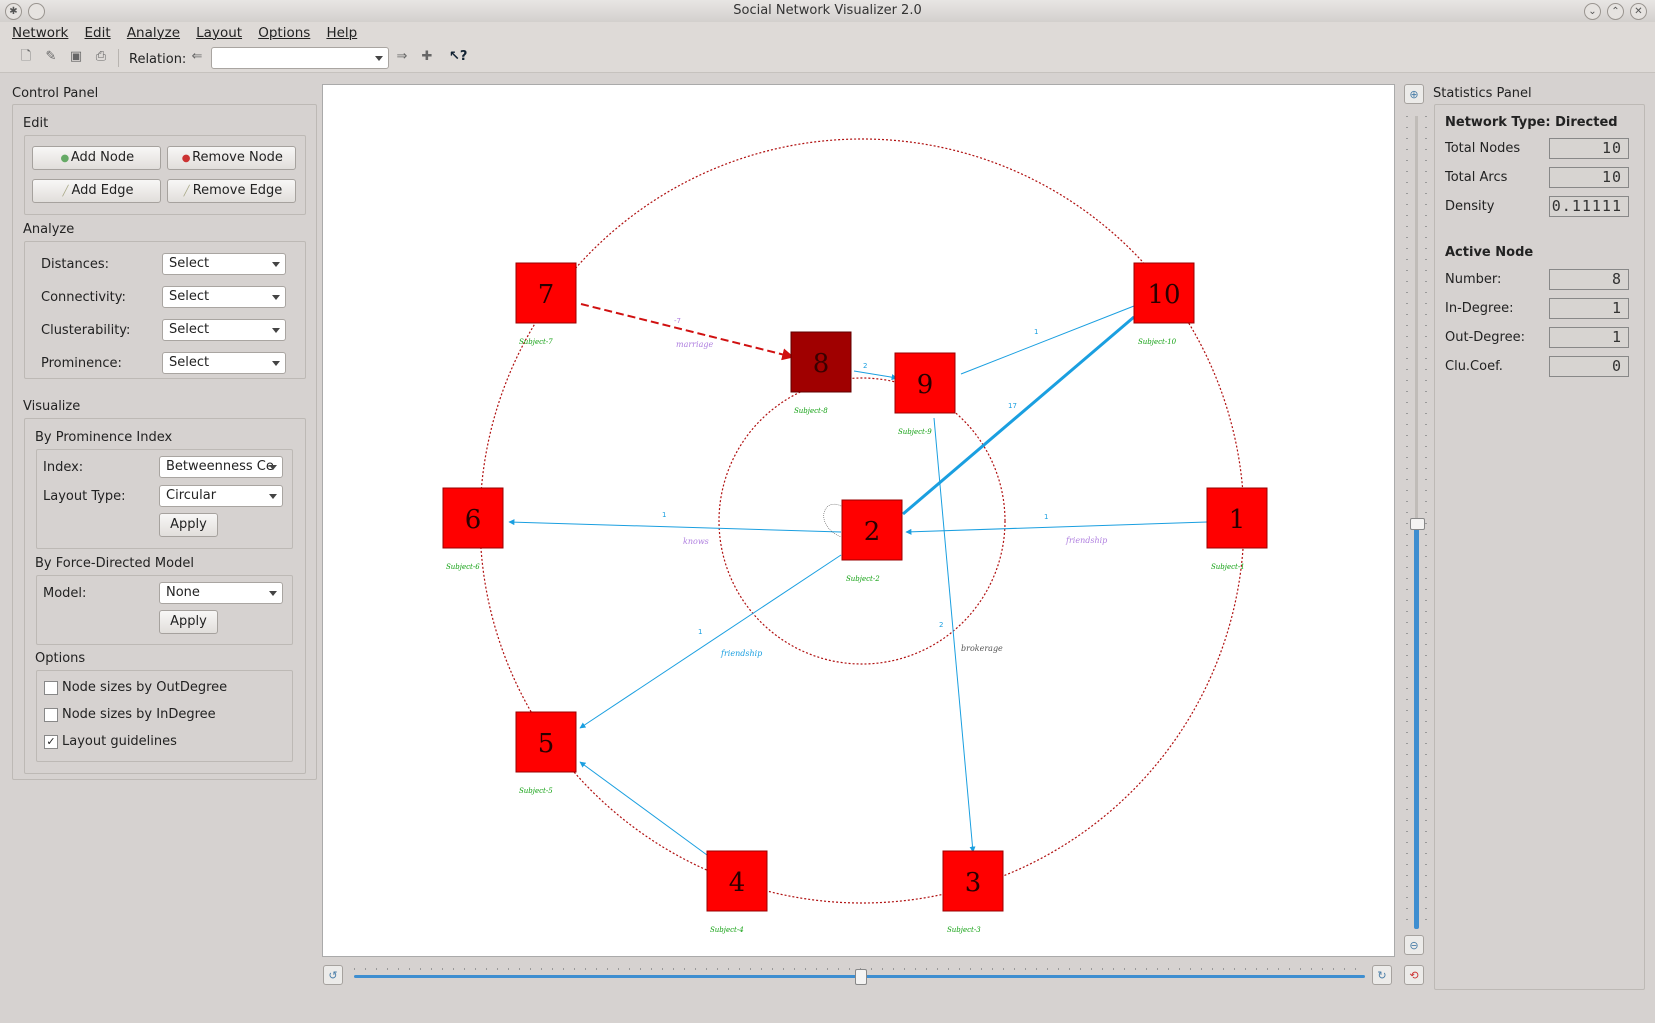 This screenshot has width=1655, height=1023. Describe the element at coordinates (284, 33) in the screenshot. I see `menu-options: Options` at that location.